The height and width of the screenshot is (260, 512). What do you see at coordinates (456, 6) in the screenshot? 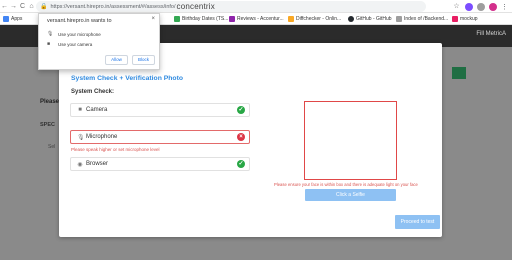
I see `star-icon: ☆` at bounding box center [456, 6].